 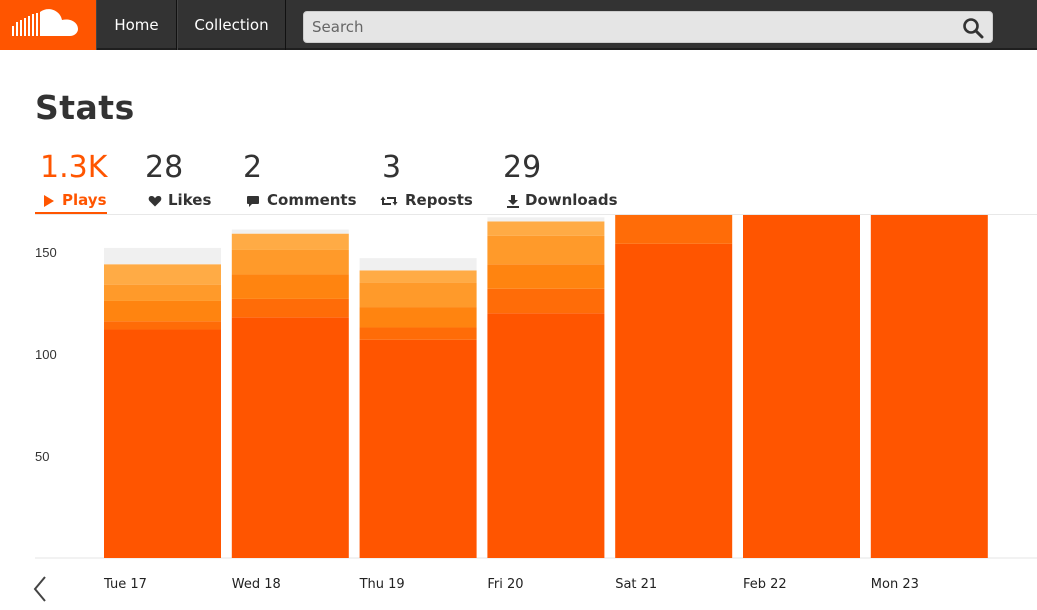 What do you see at coordinates (895, 584) in the screenshot?
I see `x-tick-label: Mon 23` at bounding box center [895, 584].